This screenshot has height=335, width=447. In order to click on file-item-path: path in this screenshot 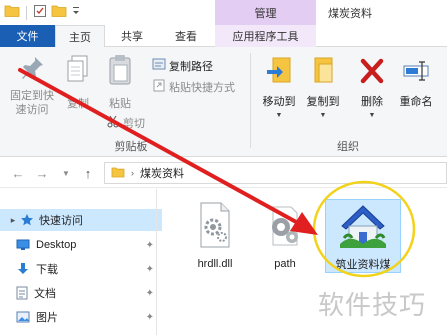, I will do `click(285, 235)`.